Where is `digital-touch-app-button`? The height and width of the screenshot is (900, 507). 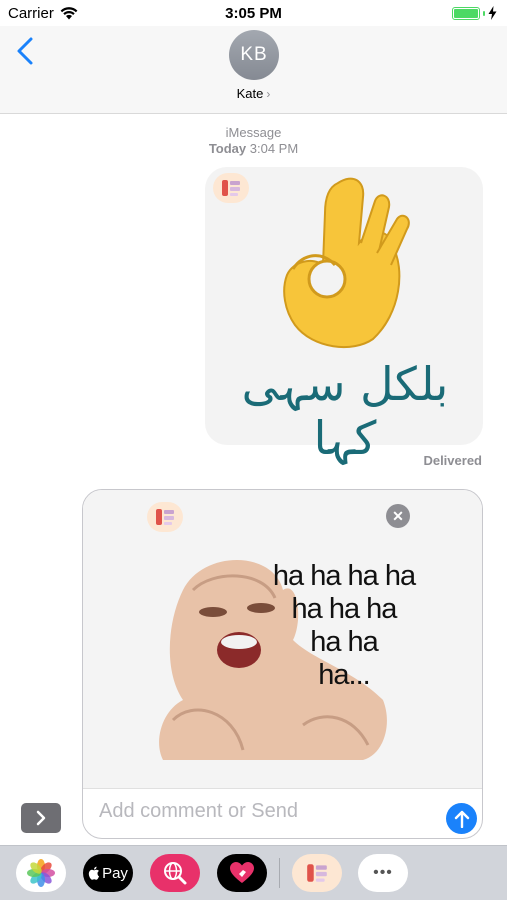
digital-touch-app-button is located at coordinates (242, 873).